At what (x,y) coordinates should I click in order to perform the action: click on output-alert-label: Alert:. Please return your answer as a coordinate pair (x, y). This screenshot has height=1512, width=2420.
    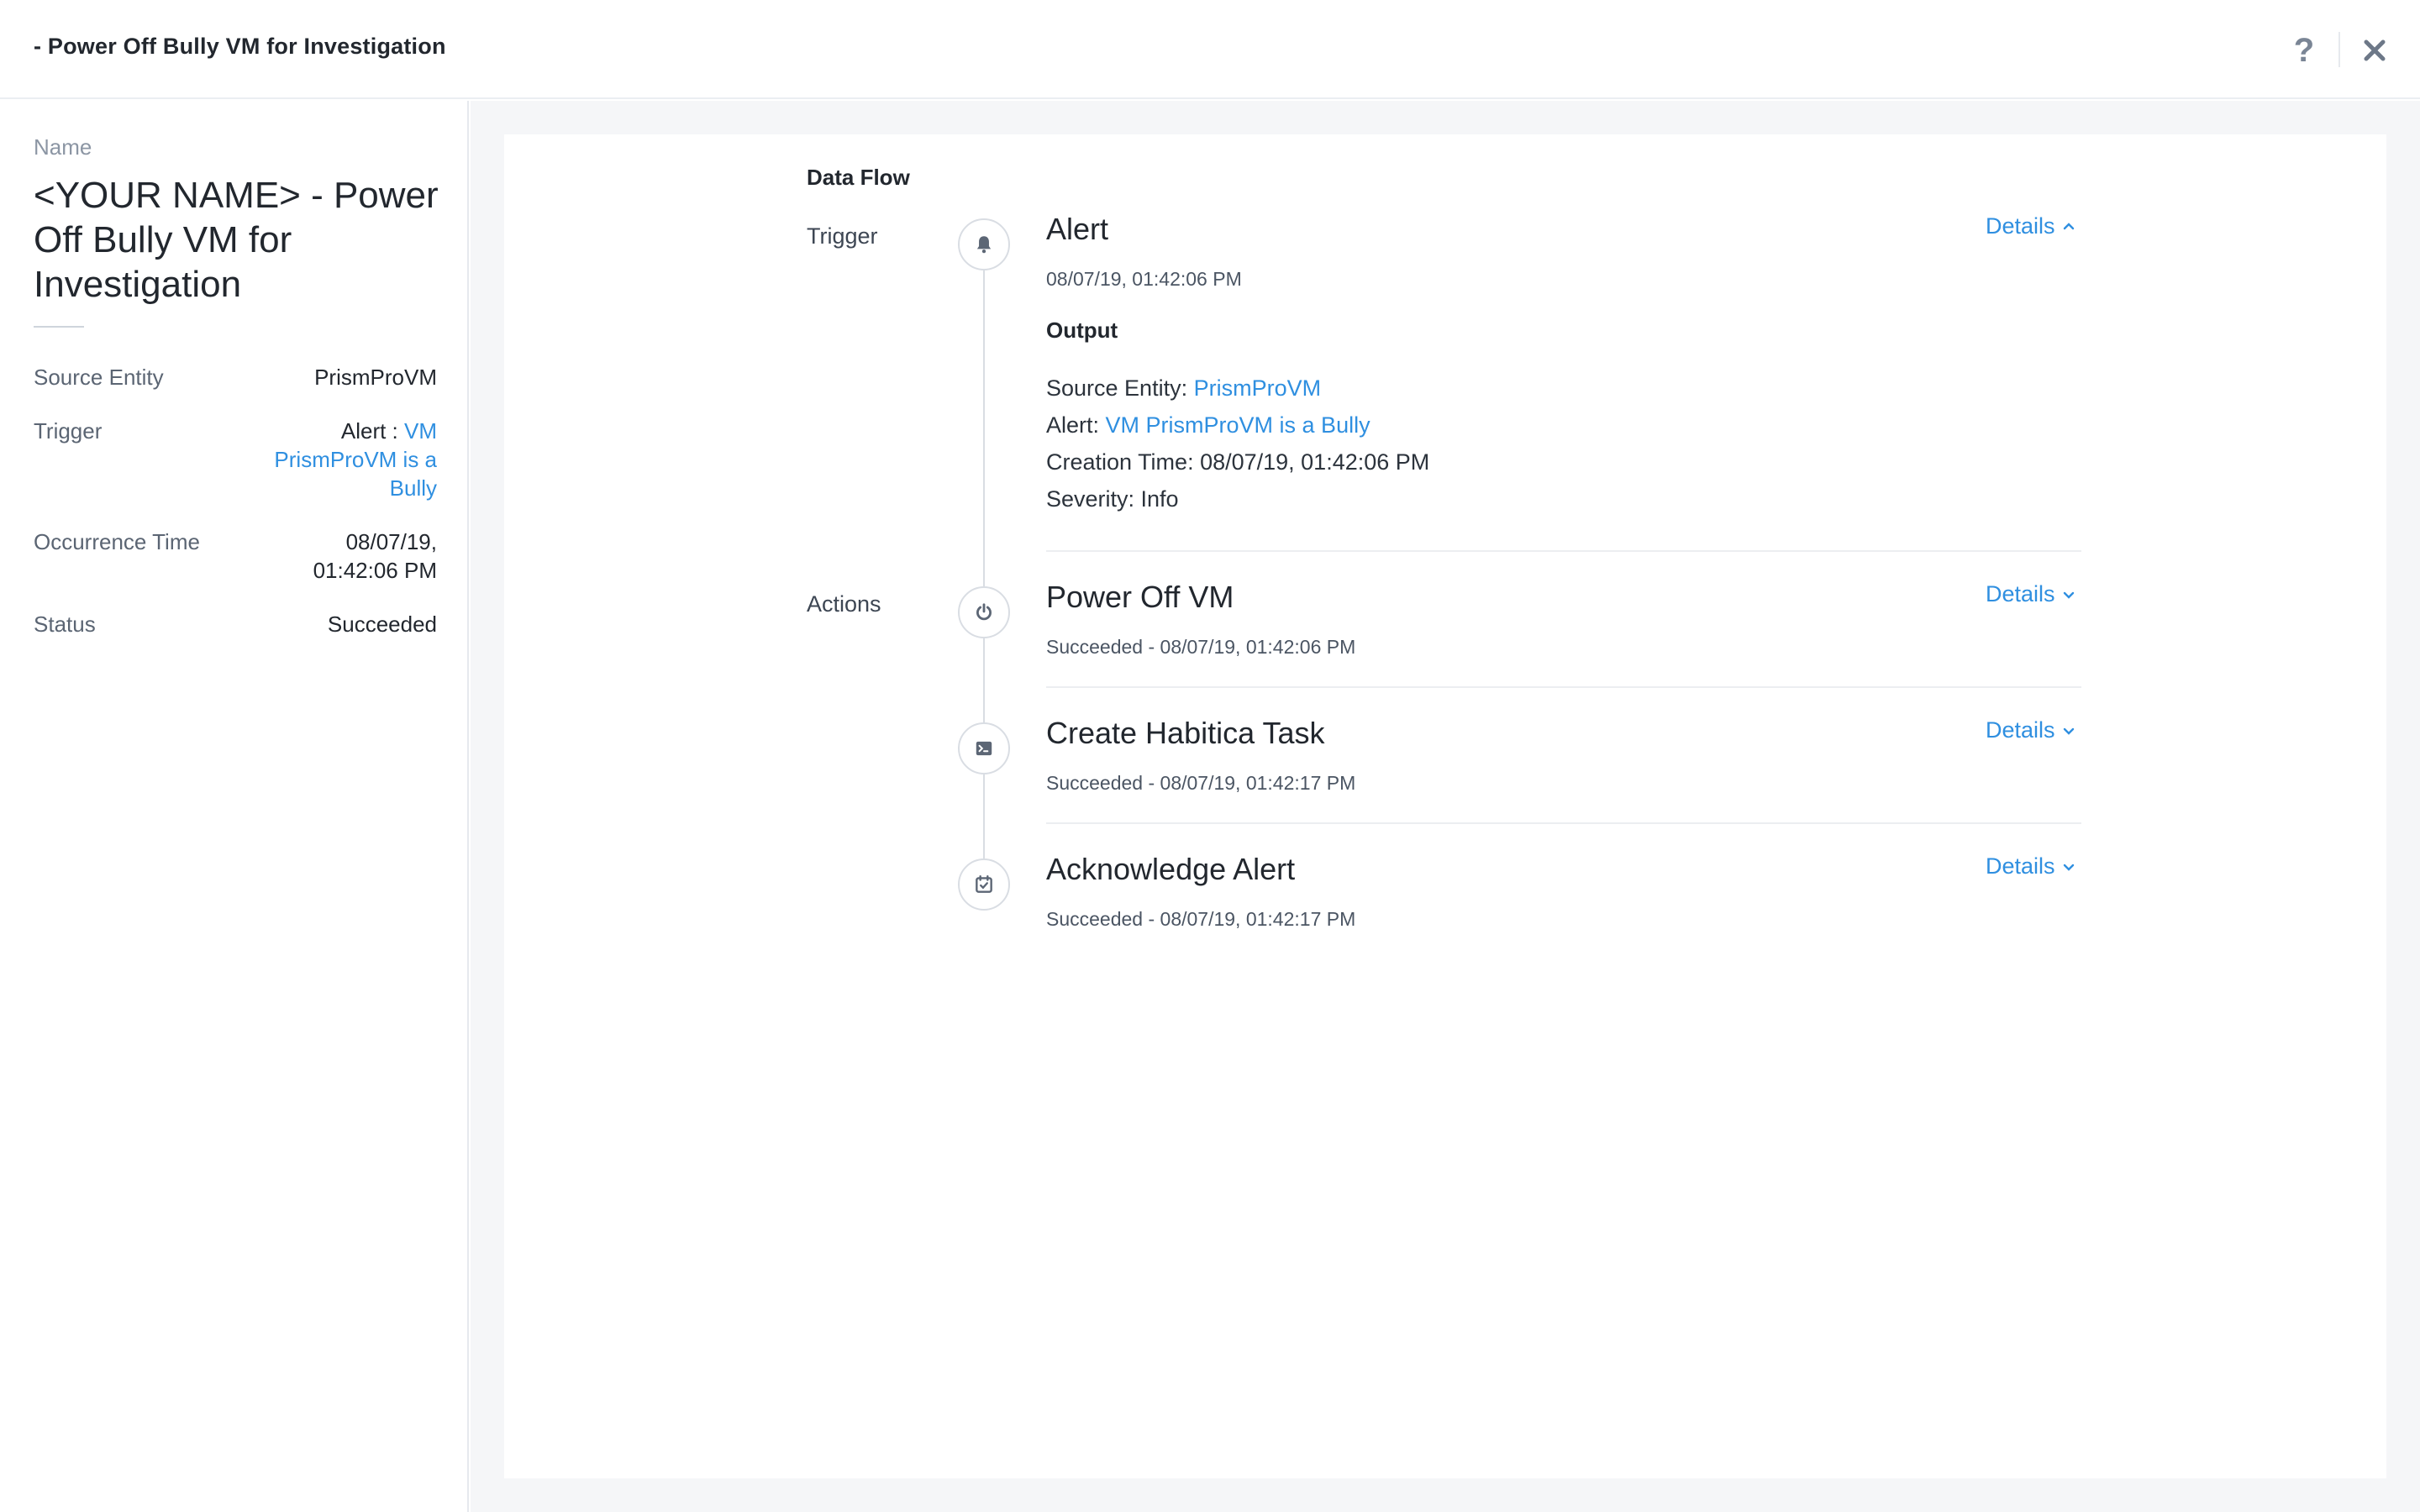
    Looking at the image, I should click on (1076, 425).